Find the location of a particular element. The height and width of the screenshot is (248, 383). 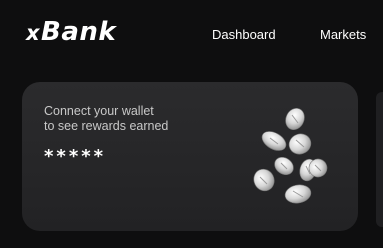

connect-message-line-2: to see rewards earned is located at coordinates (106, 126).